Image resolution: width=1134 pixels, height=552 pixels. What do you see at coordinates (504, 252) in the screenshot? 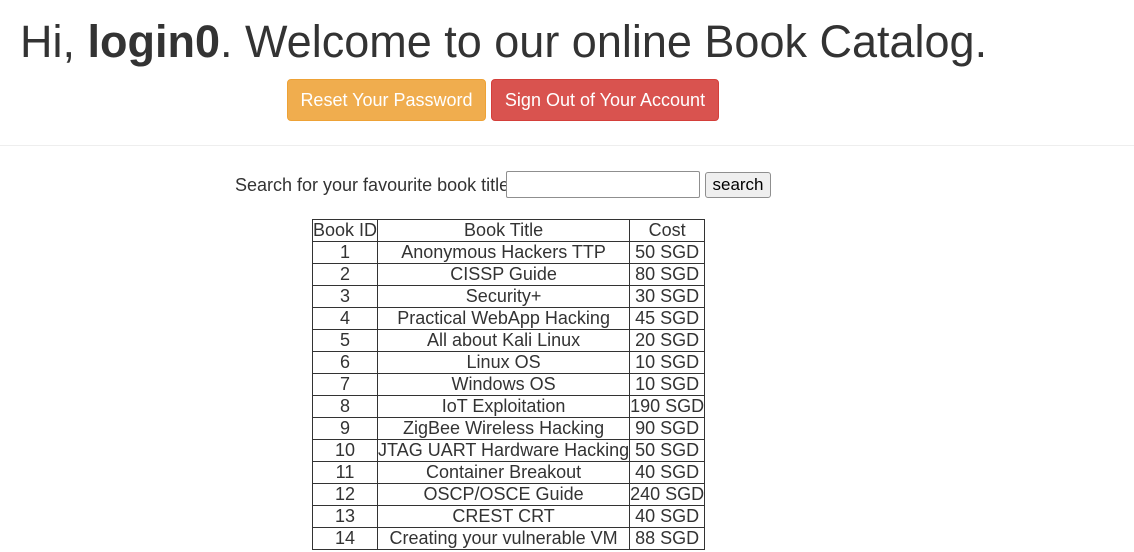
I see `book-title-cell: Anonymous Hackers TTP` at bounding box center [504, 252].